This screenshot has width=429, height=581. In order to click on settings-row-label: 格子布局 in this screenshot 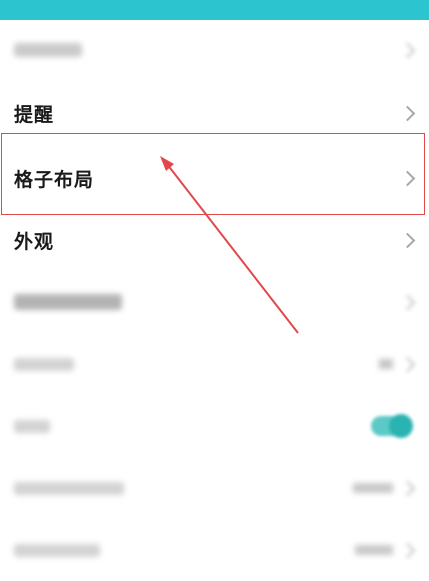, I will do `click(54, 179)`.